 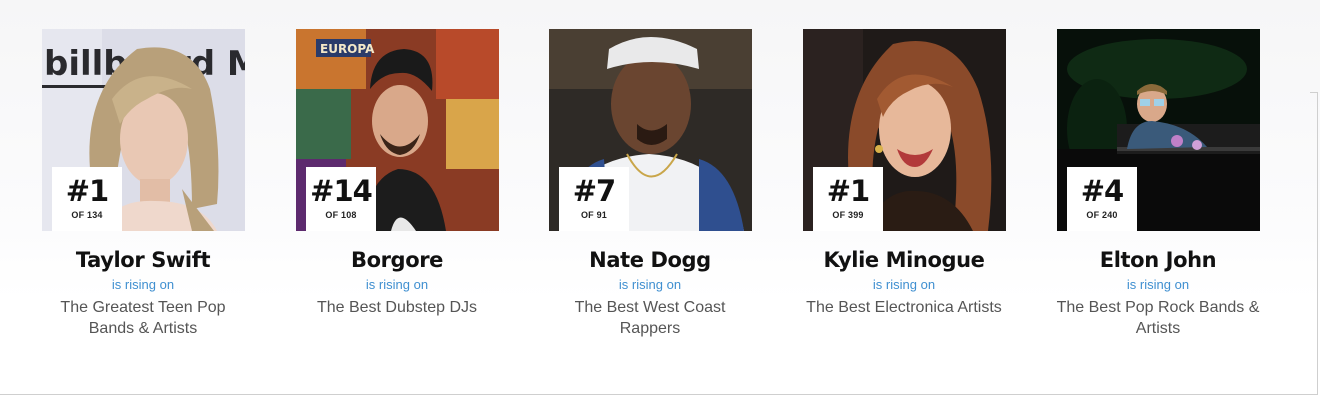 What do you see at coordinates (848, 215) in the screenshot?
I see `rank-of-total: OF 399` at bounding box center [848, 215].